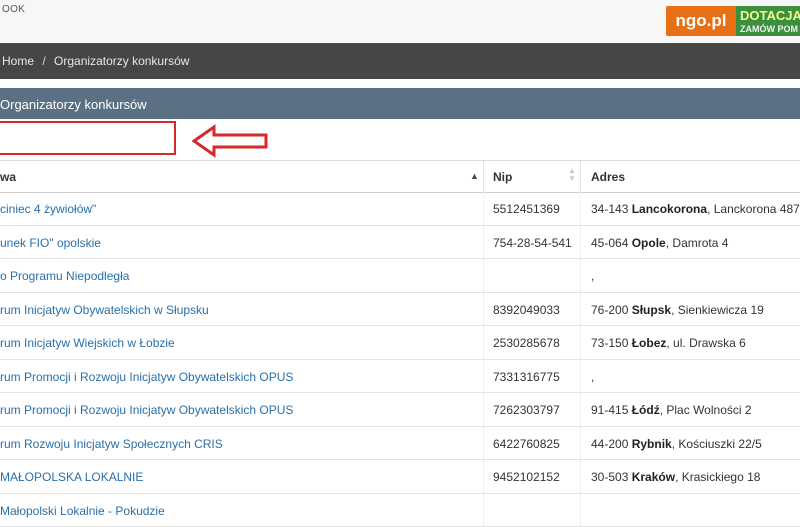  What do you see at coordinates (526, 343) in the screenshot?
I see `nip-cell: 2530285678` at bounding box center [526, 343].